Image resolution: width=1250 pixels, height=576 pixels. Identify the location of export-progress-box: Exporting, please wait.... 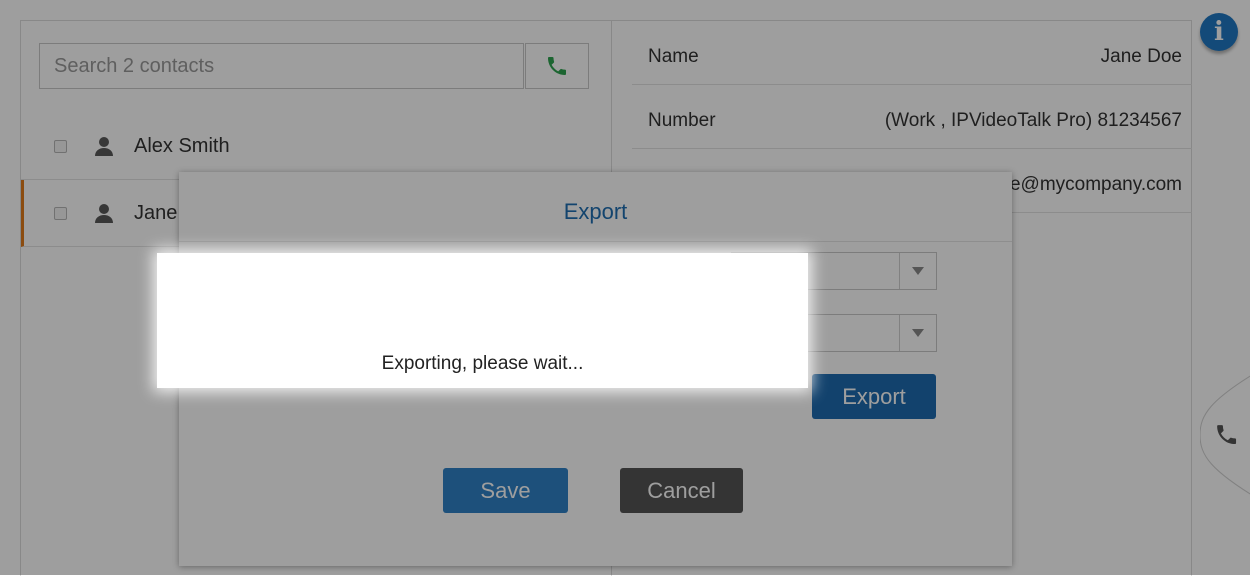
(482, 320).